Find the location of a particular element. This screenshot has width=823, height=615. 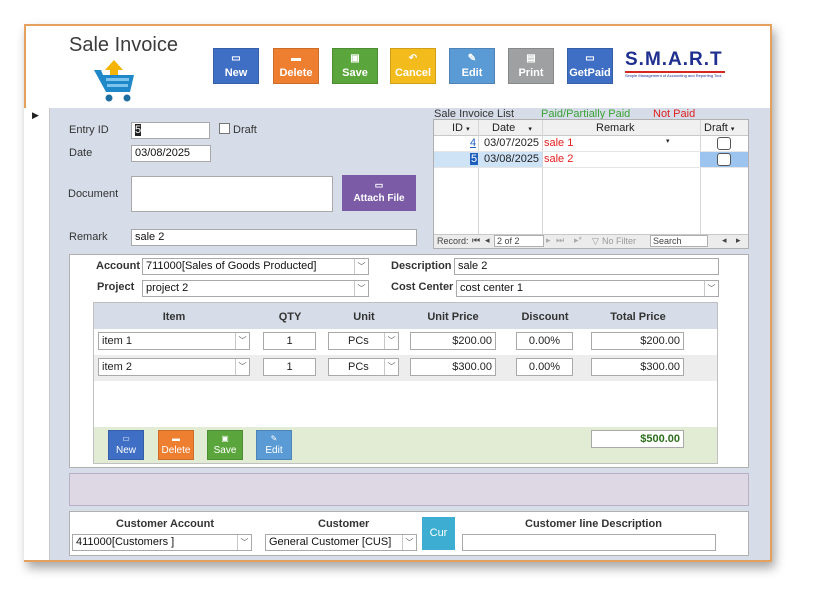

current-record-arrow-icon: ▶ is located at coordinates (35, 115).